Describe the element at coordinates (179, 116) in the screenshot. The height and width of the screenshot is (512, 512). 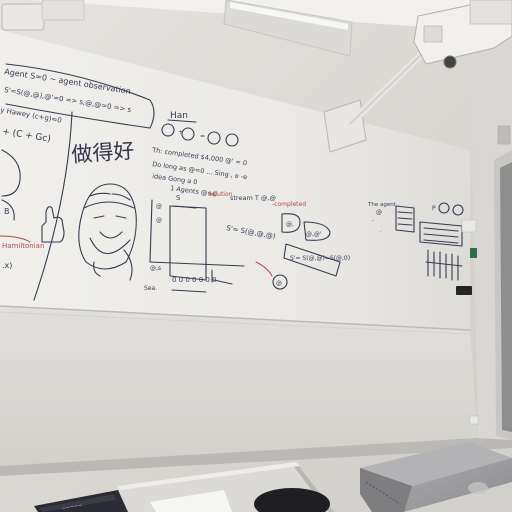
I see `svg-text: Han` at that location.